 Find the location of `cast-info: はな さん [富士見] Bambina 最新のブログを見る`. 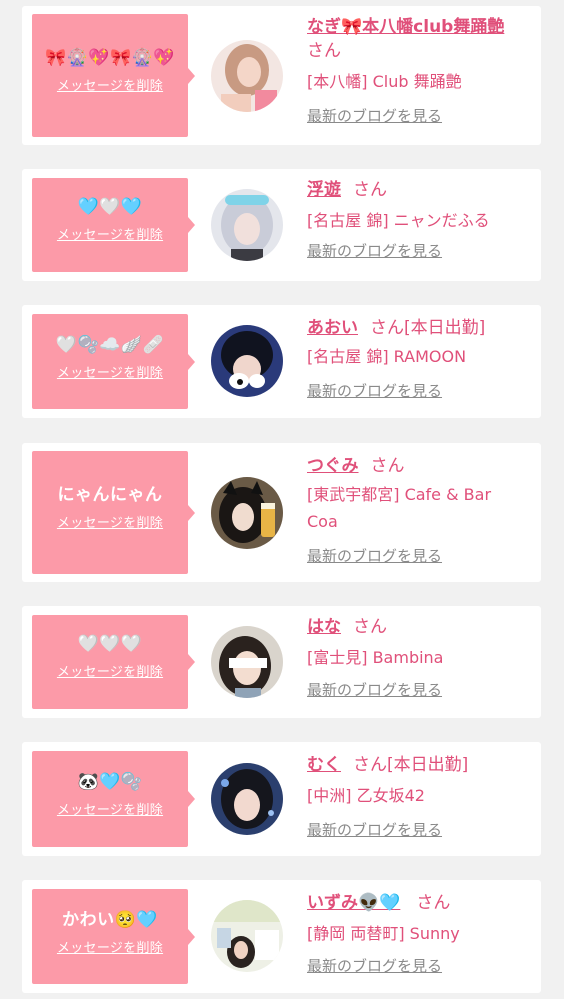

cast-info: はな さん [富士見] Bambina 最新のブログを見る is located at coordinates (421, 657).